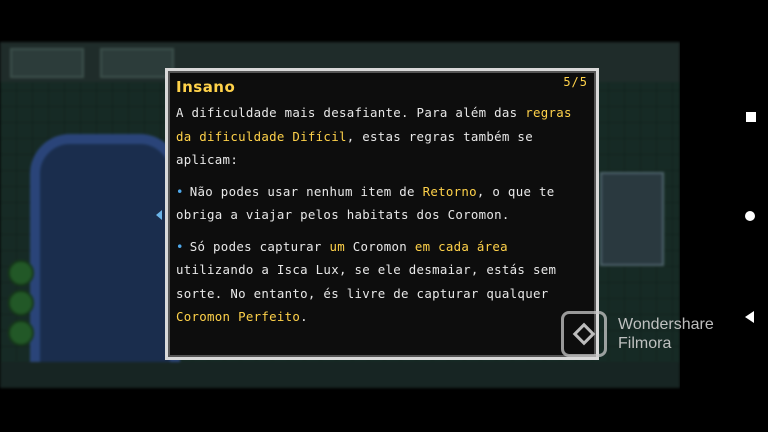 The image size is (768, 432). I want to click on text-segment: ., so click(304, 316).